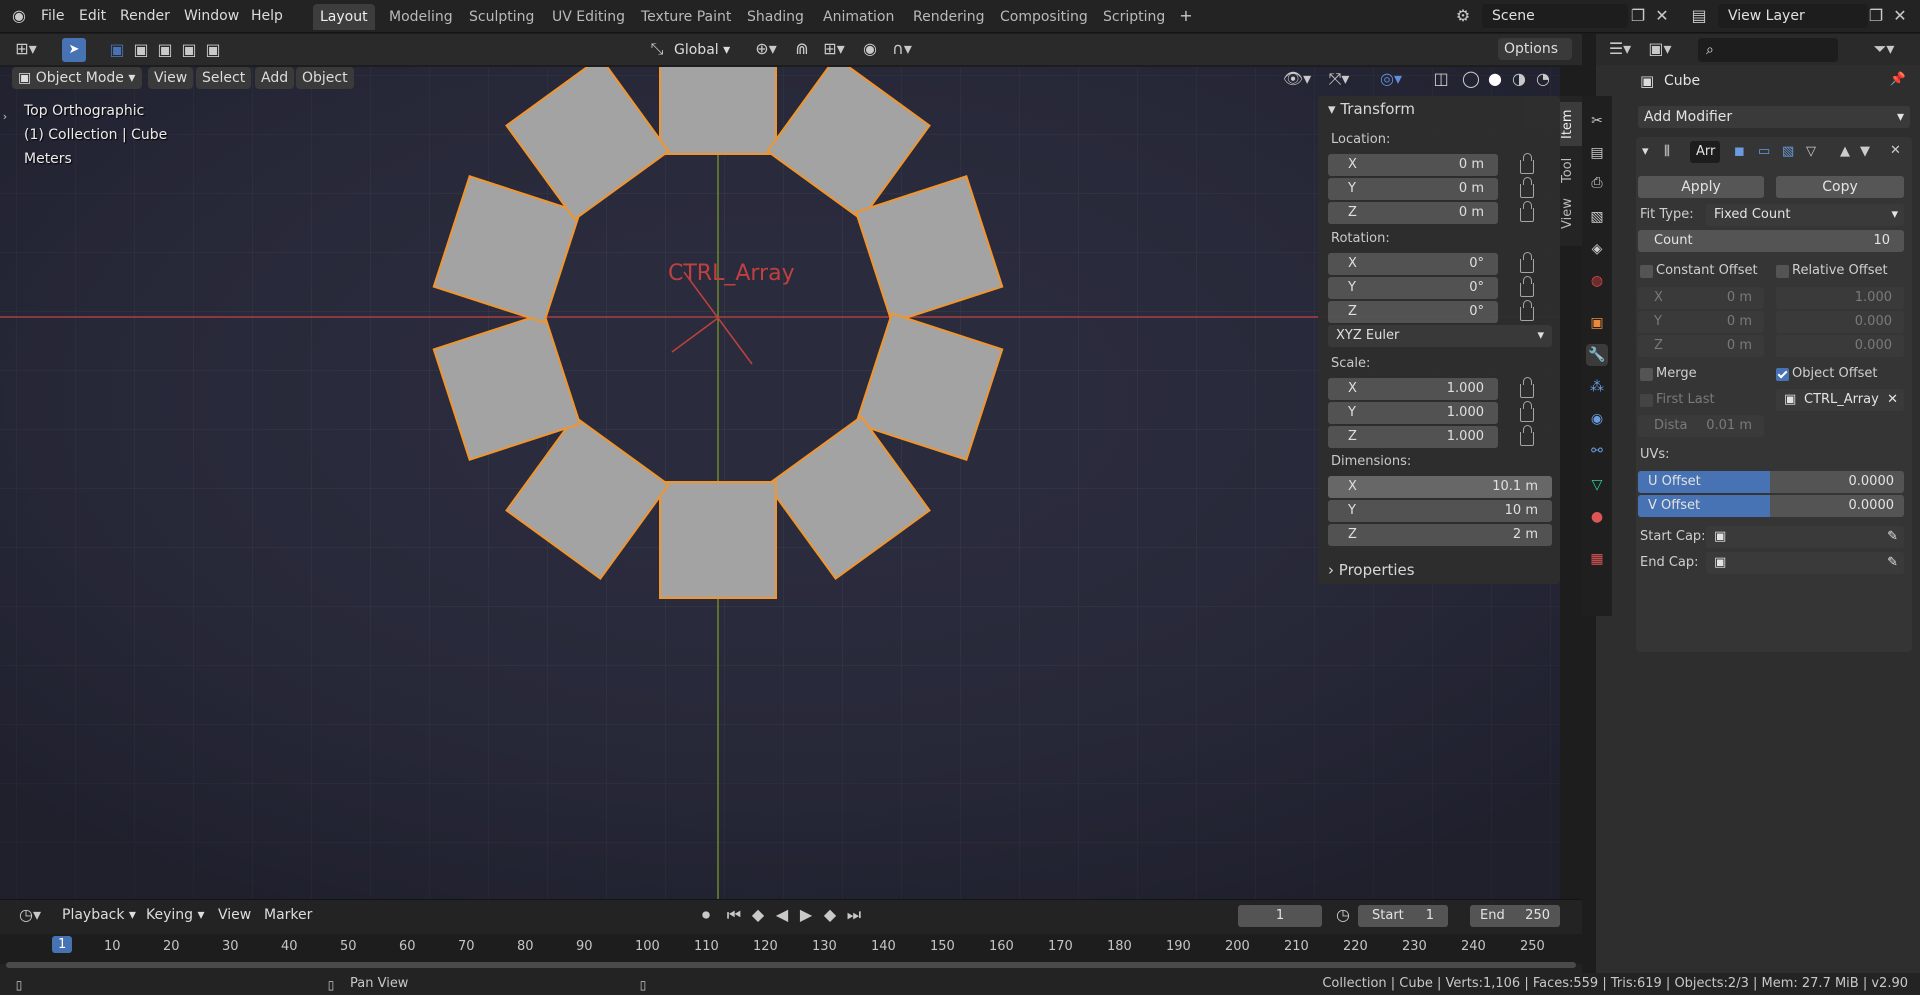 Image resolution: width=1920 pixels, height=995 pixels. Describe the element at coordinates (1646, 400) in the screenshot. I see `first-last-checkbox` at that location.